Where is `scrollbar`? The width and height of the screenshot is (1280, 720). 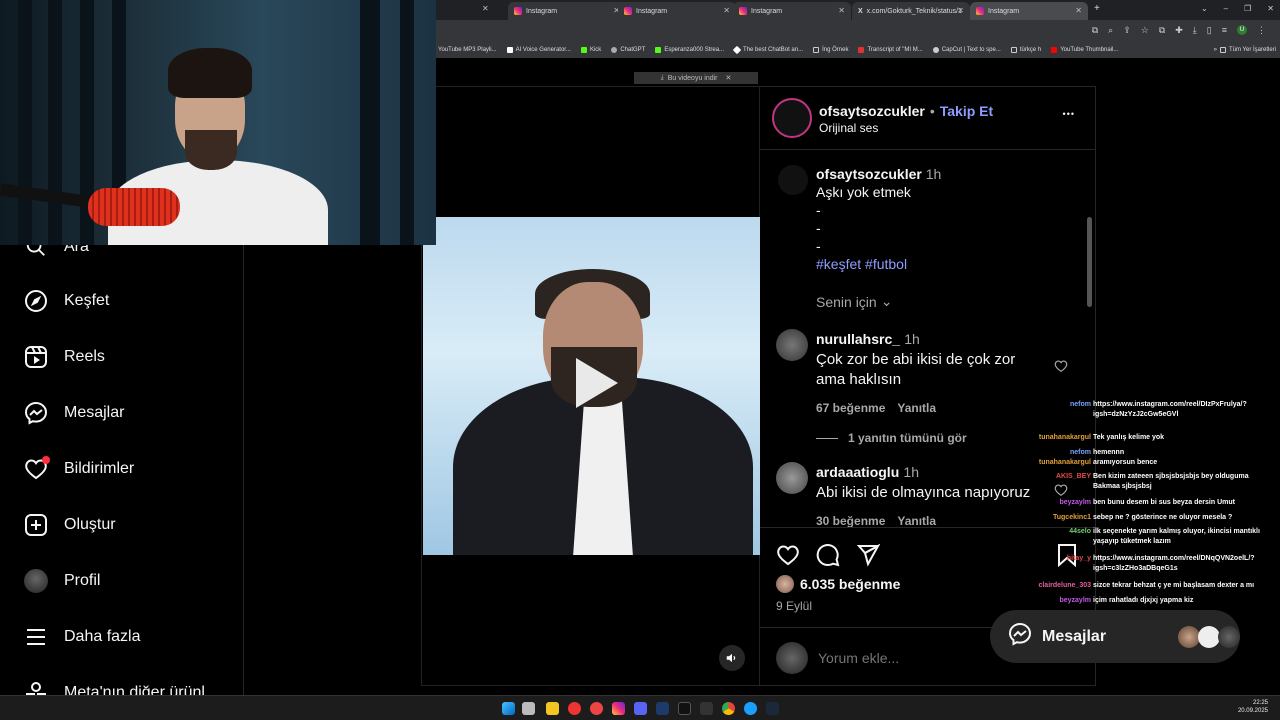
scrollbar is located at coordinates (1089, 262).